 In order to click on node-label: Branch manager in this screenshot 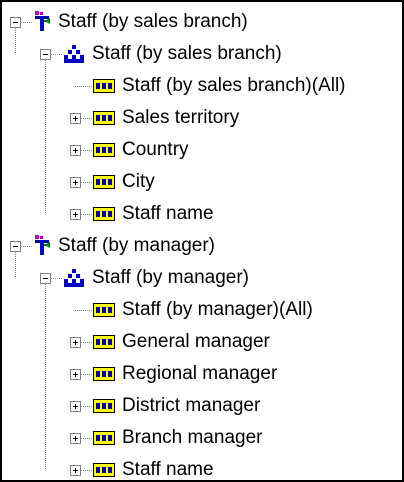, I will do `click(192, 438)`.